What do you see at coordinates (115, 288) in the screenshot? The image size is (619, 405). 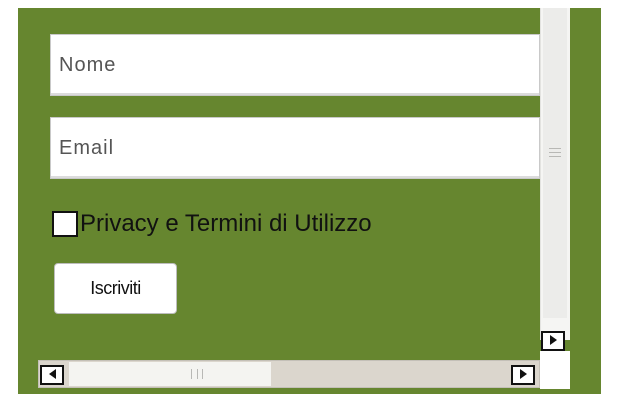 I see `subscribe-button: Iscriviti` at bounding box center [115, 288].